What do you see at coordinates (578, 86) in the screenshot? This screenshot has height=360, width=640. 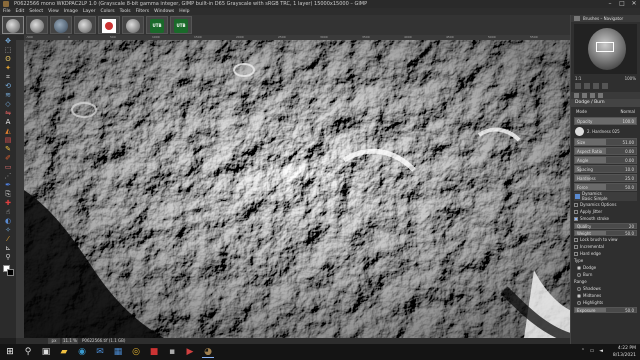 I see `zoom-out-icon` at bounding box center [578, 86].